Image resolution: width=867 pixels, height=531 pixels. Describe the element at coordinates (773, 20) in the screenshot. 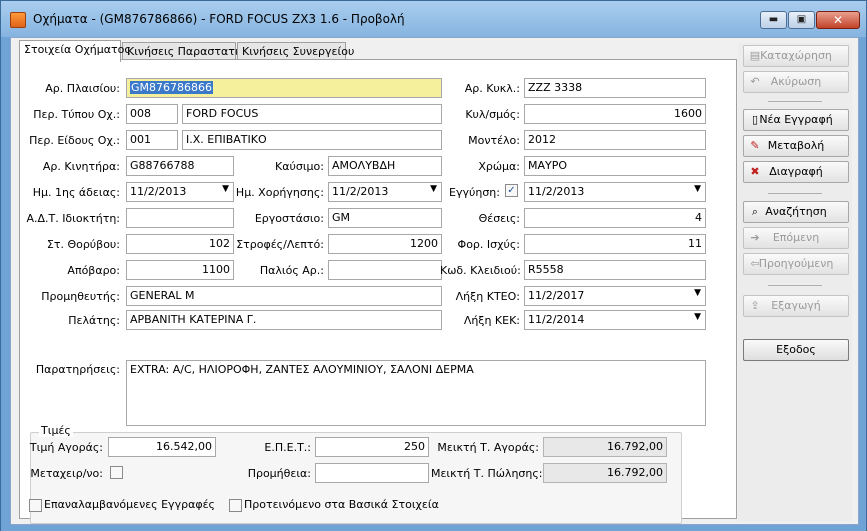

I see `minimize-button: ▬` at that location.